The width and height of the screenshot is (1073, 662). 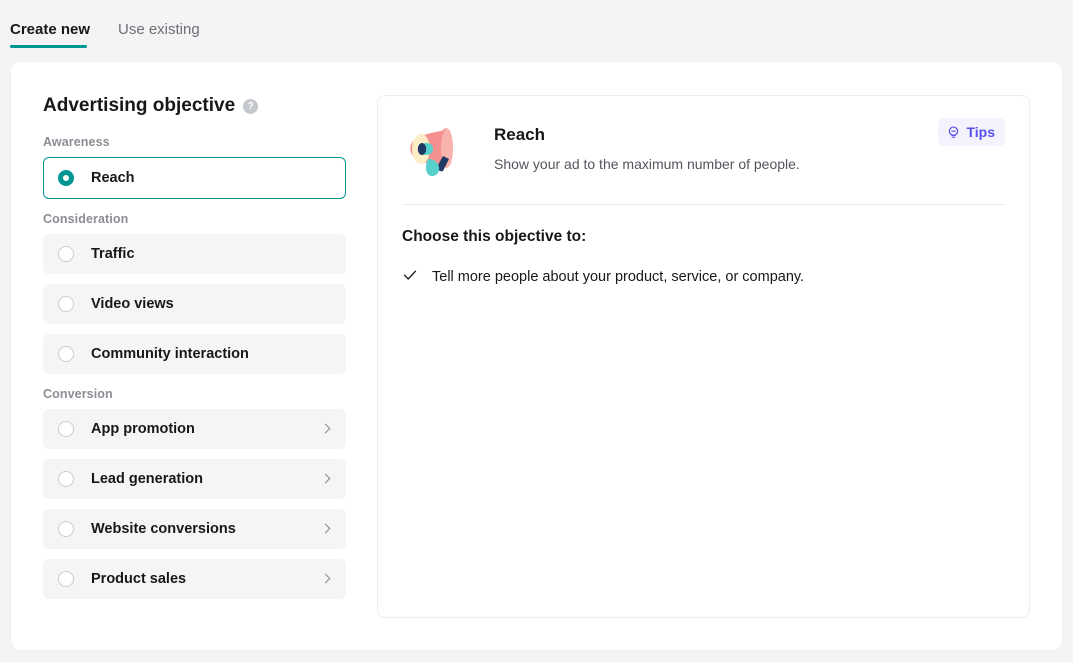 What do you see at coordinates (431, 152) in the screenshot?
I see `megaphone-illustration` at bounding box center [431, 152].